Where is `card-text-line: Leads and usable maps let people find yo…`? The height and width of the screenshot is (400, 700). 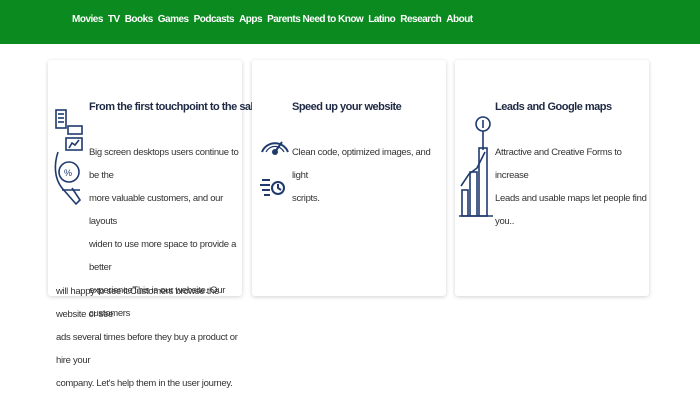 card-text-line: Leads and usable maps let people find yo… is located at coordinates (571, 210).